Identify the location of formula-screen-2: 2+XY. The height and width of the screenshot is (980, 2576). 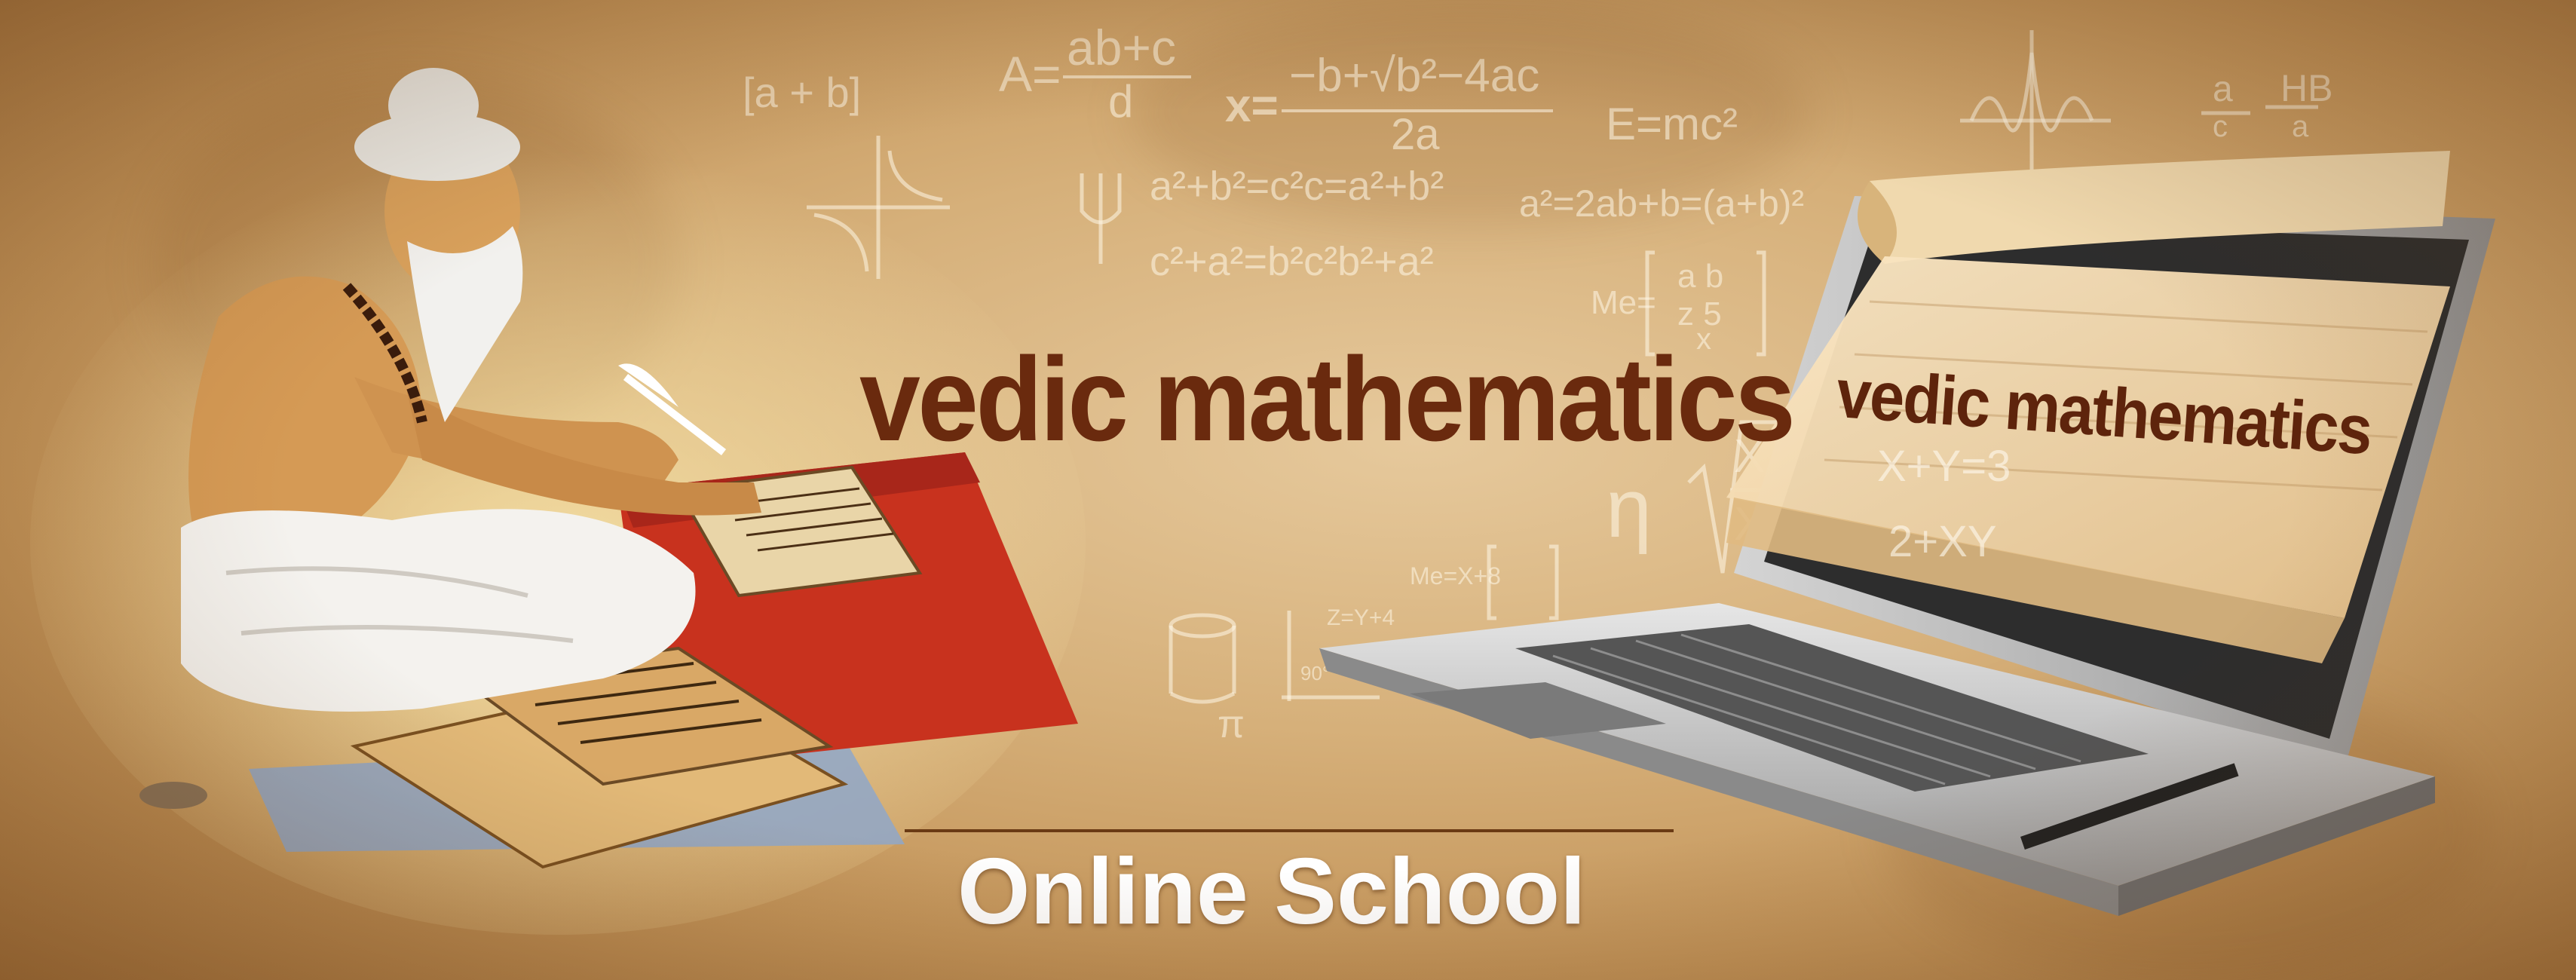
(1942, 541).